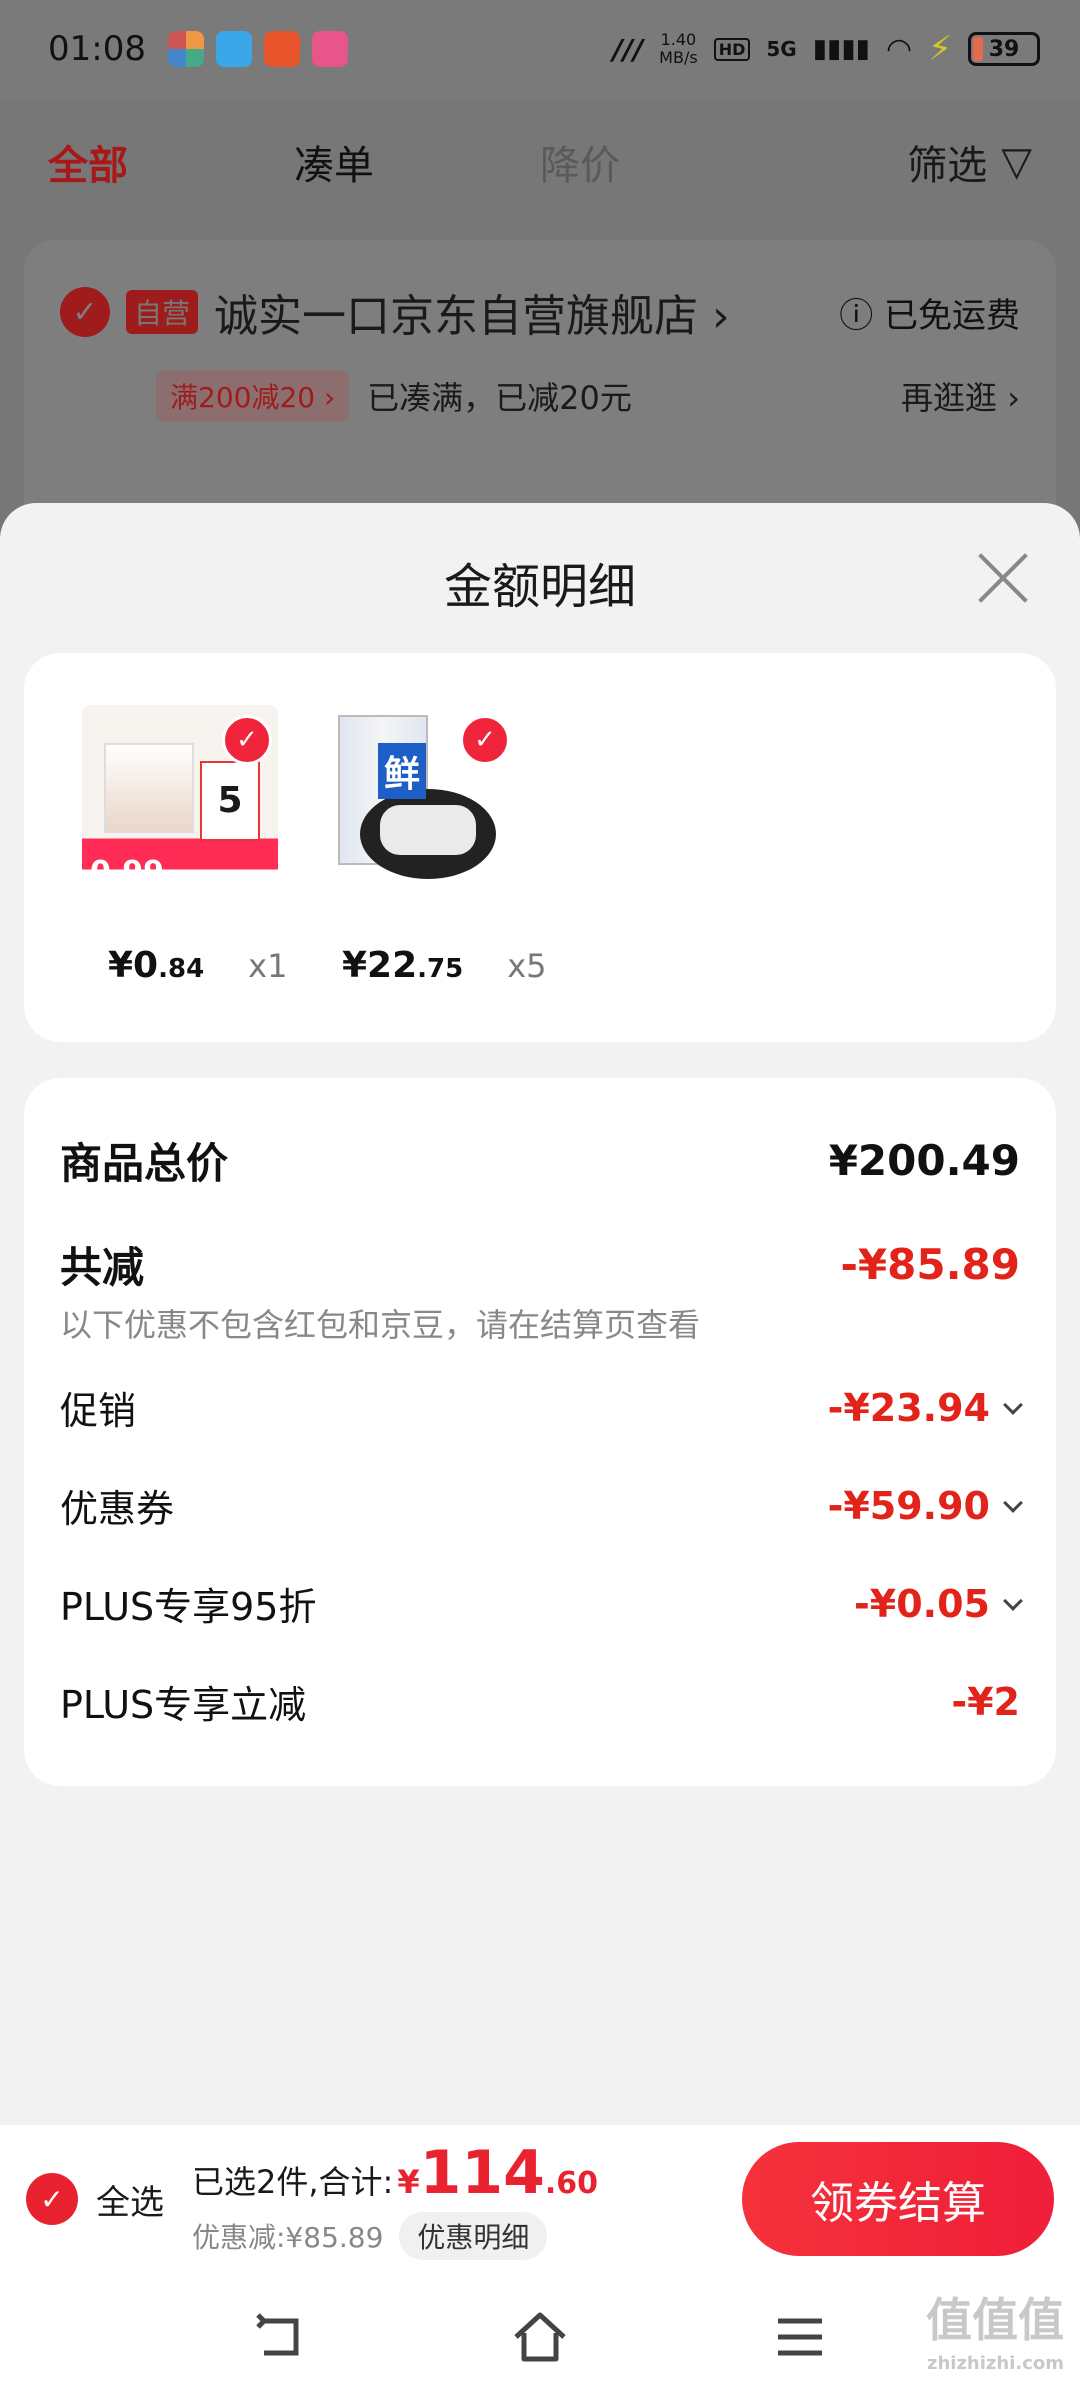 The height and width of the screenshot is (2400, 1080). What do you see at coordinates (403, 965) in the screenshot?
I see `item-price: ¥22.75` at bounding box center [403, 965].